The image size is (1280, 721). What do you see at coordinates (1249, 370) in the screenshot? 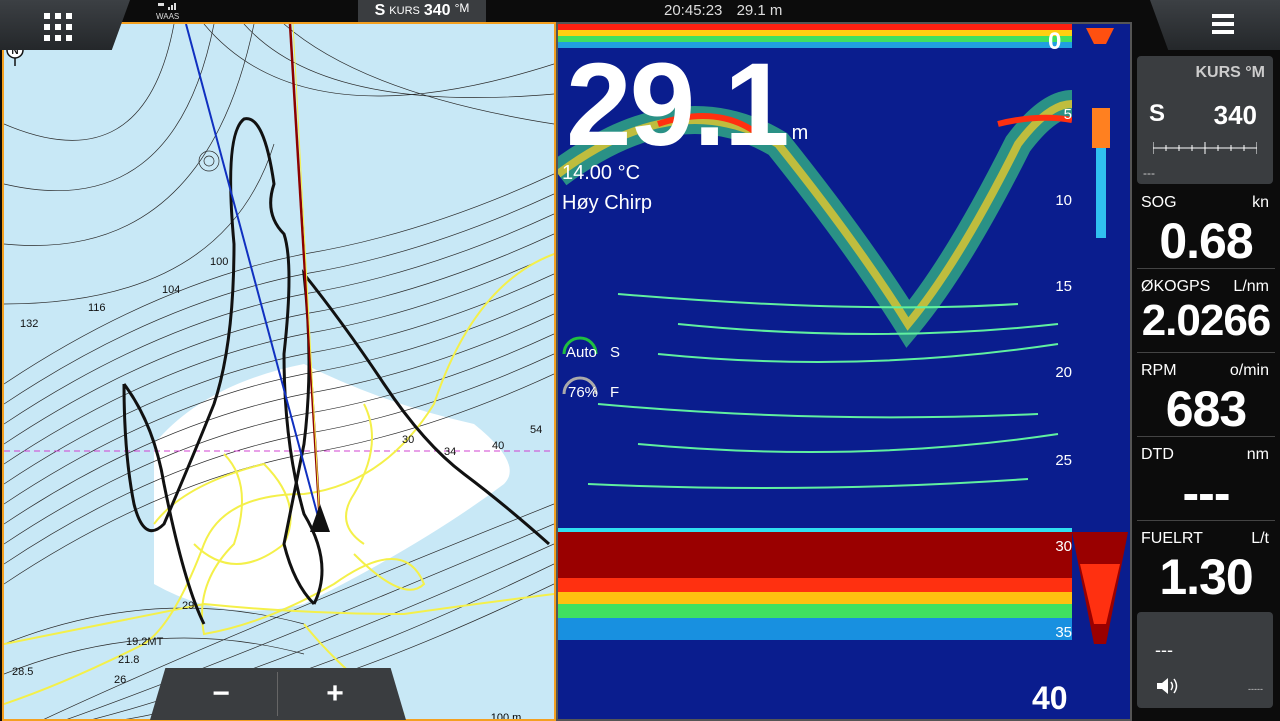
I see `rpm-unit: o/min` at bounding box center [1249, 370].